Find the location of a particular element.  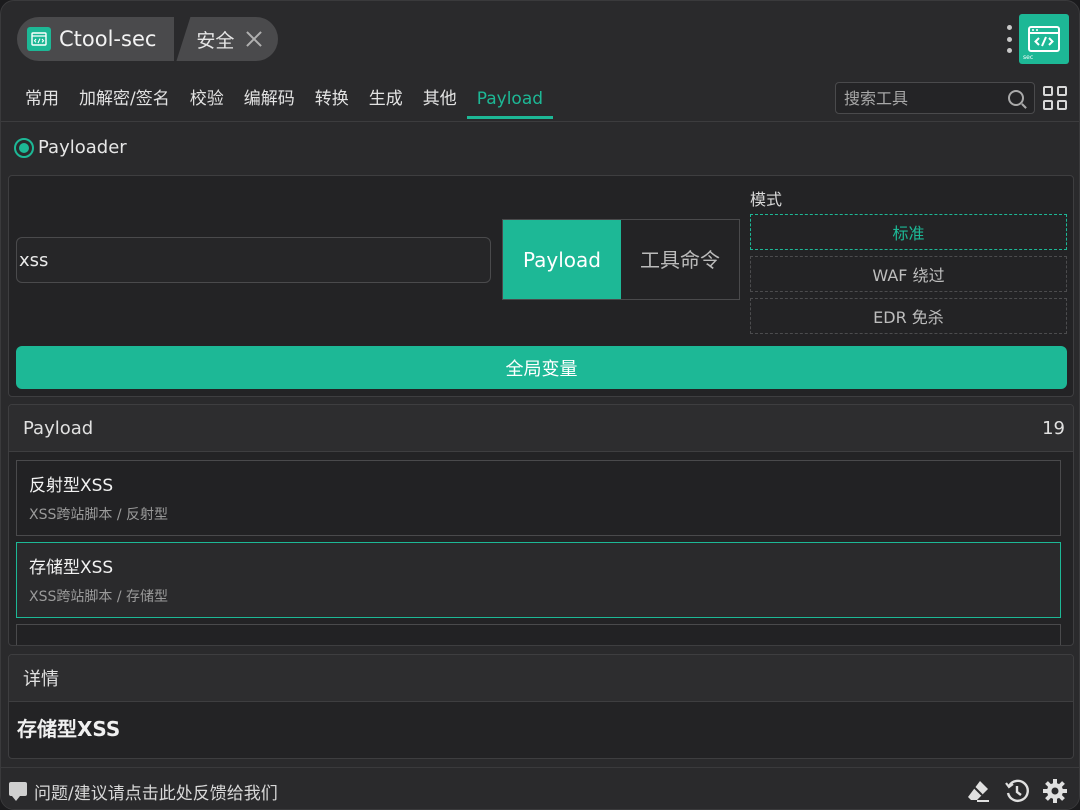

keyword-input is located at coordinates (253, 260).